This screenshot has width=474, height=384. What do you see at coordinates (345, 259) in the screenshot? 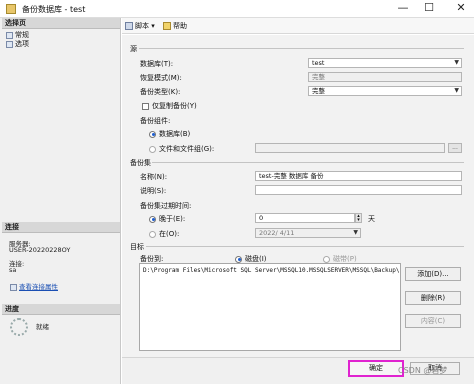
I see `tape-label: 磁带(P)` at bounding box center [345, 259].